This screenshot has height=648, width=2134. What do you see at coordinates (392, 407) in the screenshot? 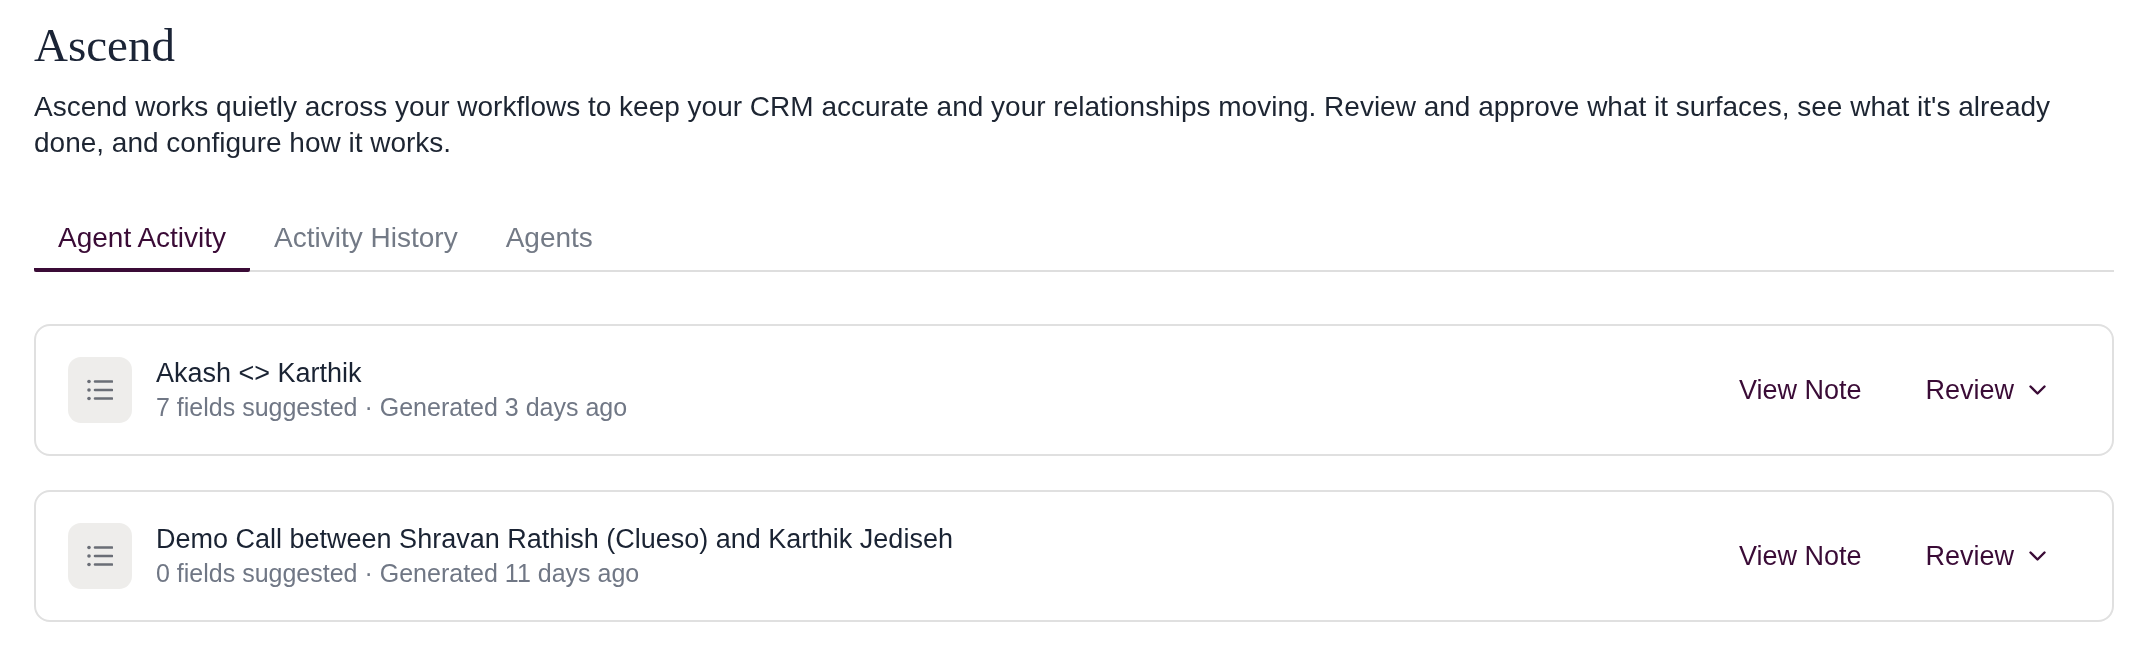
I see `activity-meta: 7 fields suggested · Generated 3 days ago` at bounding box center [392, 407].